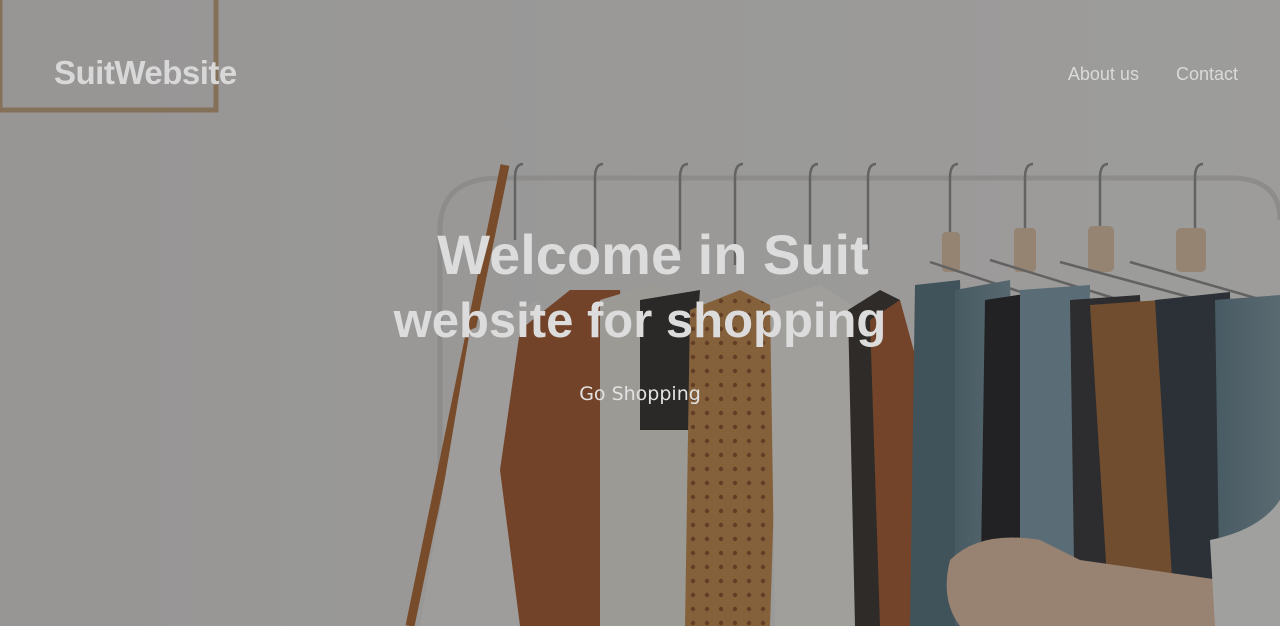 The width and height of the screenshot is (1280, 626). I want to click on go-shopping-button: Go Shopping, so click(640, 394).